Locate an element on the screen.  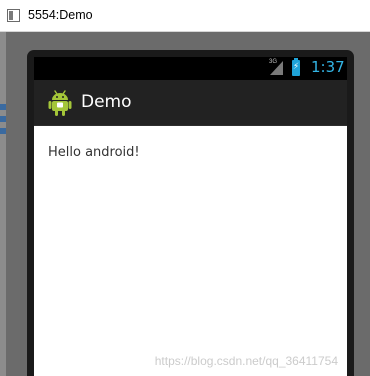
android-robot-icon is located at coordinates (60, 103).